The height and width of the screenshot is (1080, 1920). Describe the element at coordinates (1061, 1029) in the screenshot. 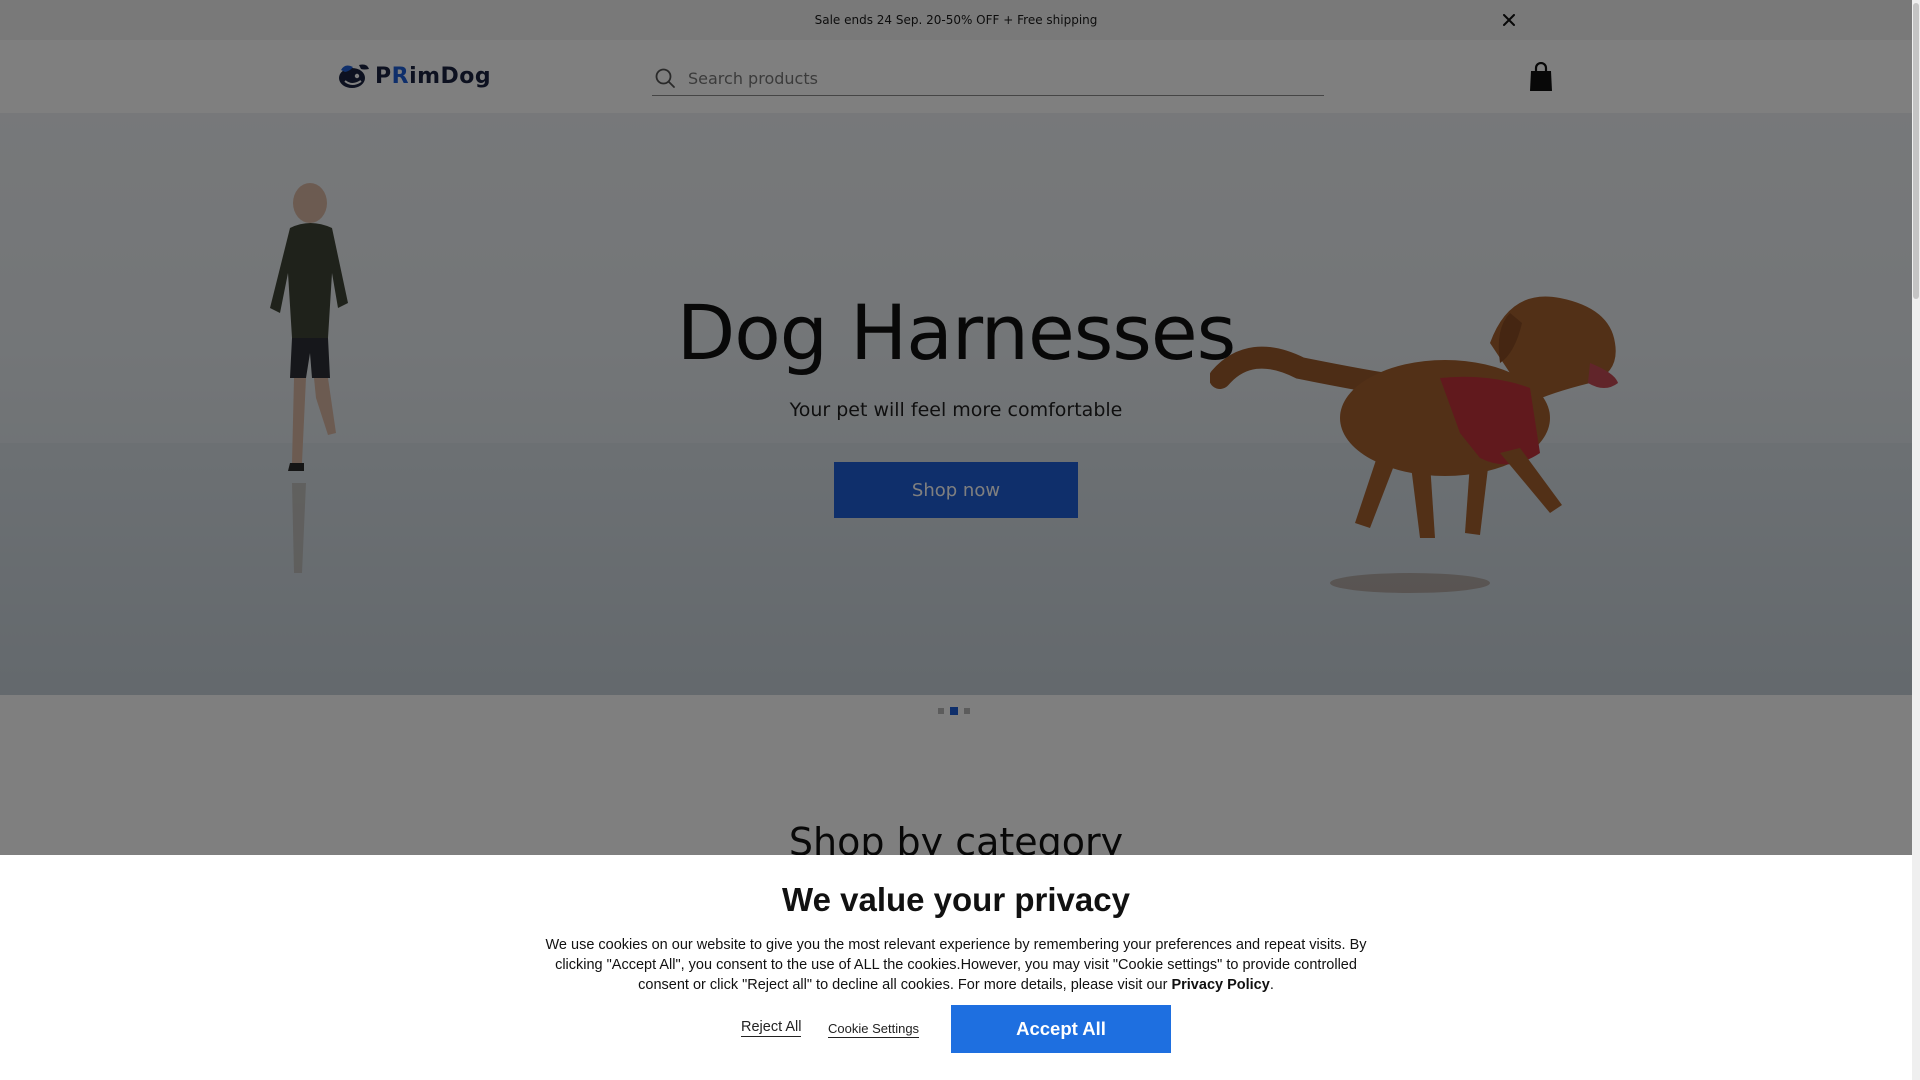

I see `accept-all-button: Accept All` at that location.